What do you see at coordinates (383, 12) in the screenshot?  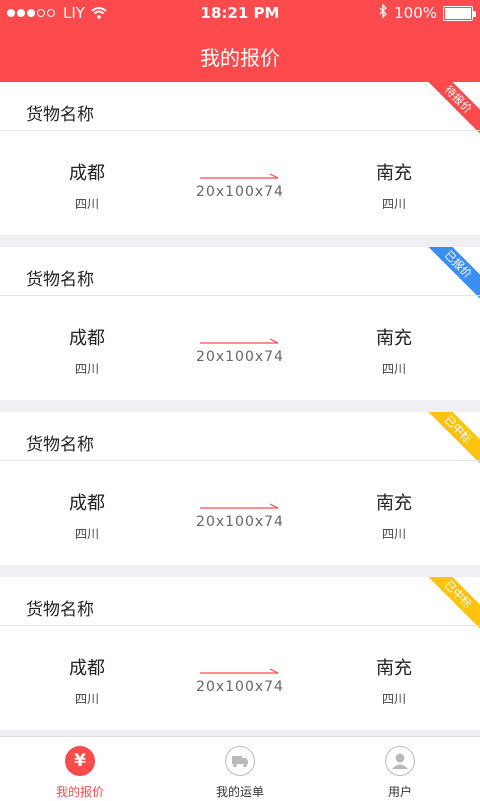 I see `bluetooth-icon` at bounding box center [383, 12].